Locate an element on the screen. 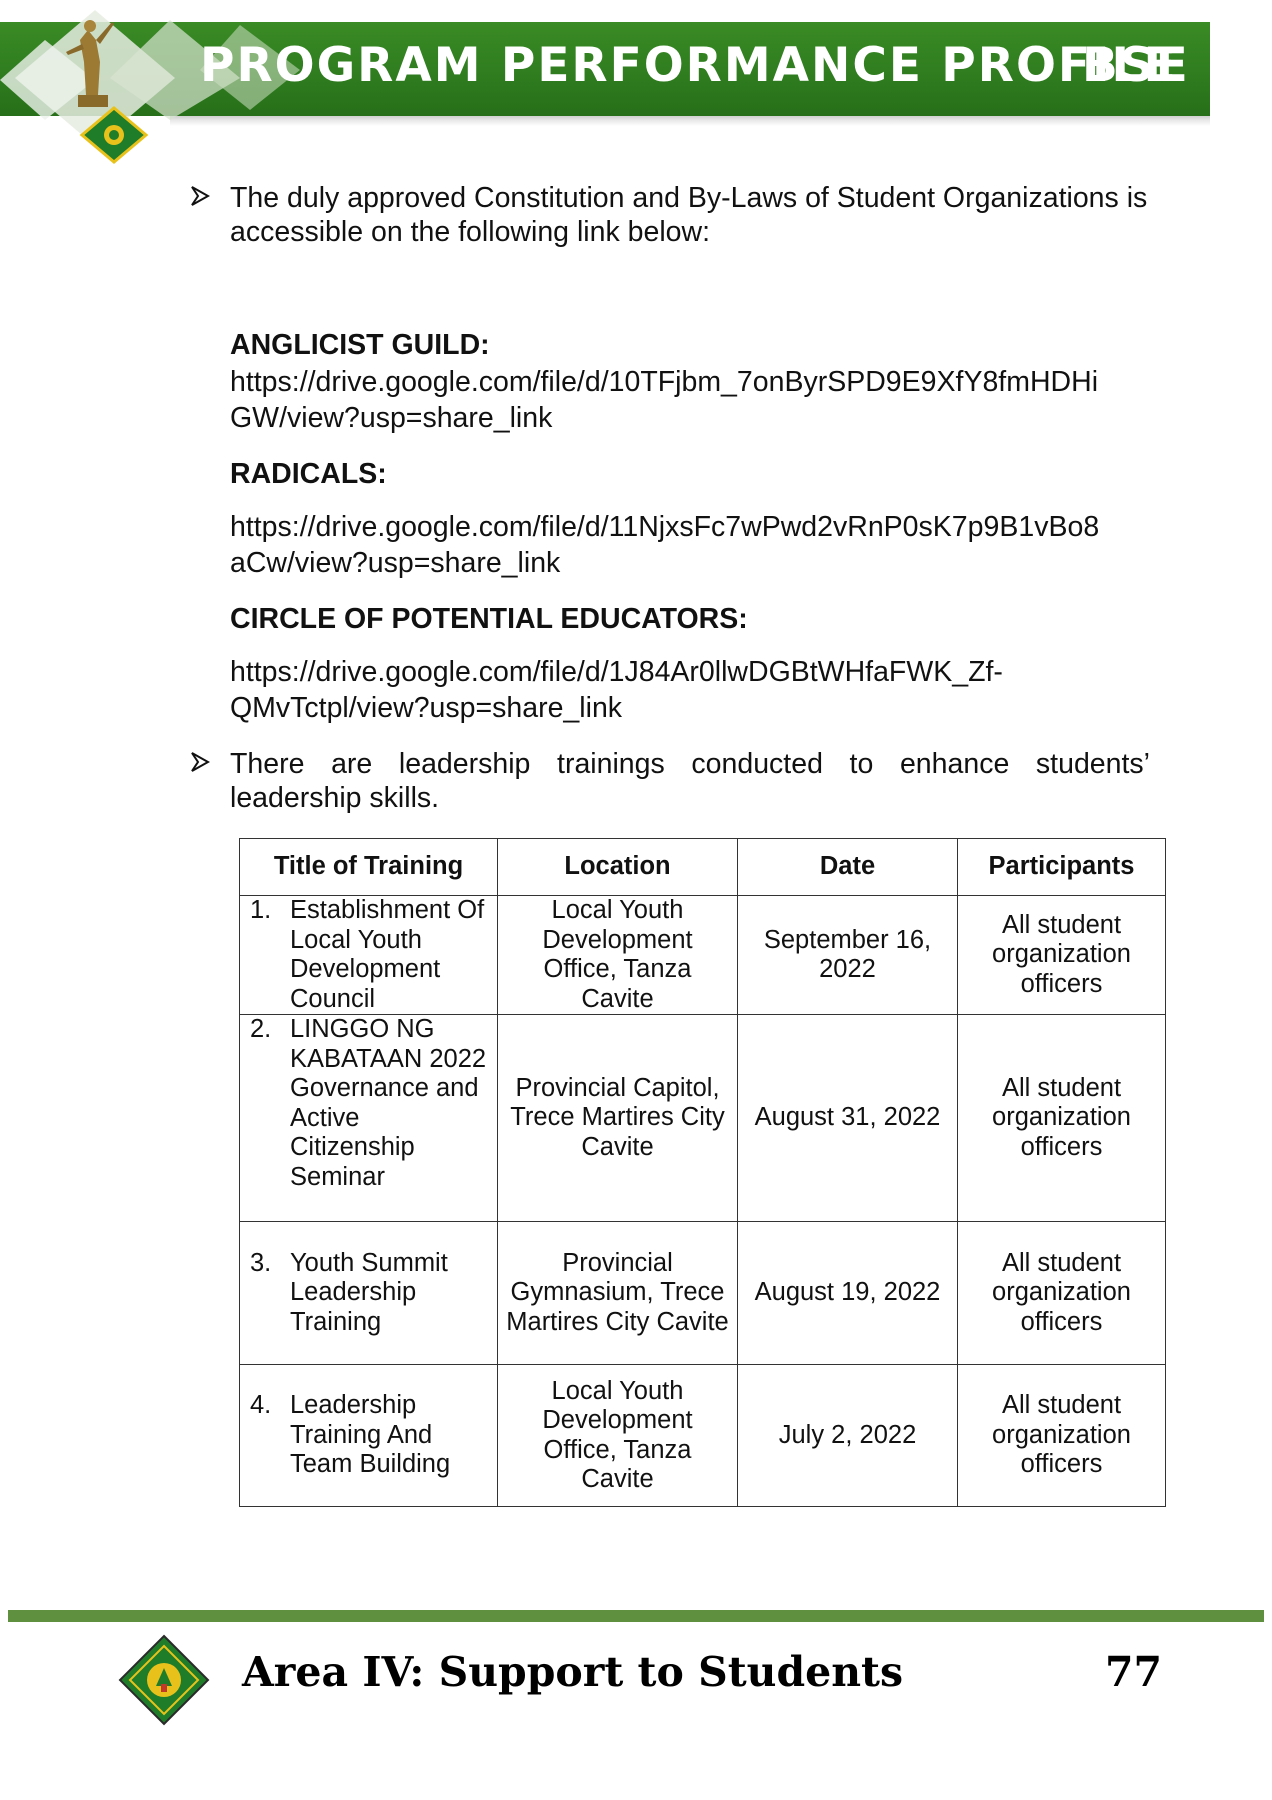 The height and width of the screenshot is (1800, 1272). training-title-cell: 3. Youth Summit Leadership Training is located at coordinates (368, 1293).